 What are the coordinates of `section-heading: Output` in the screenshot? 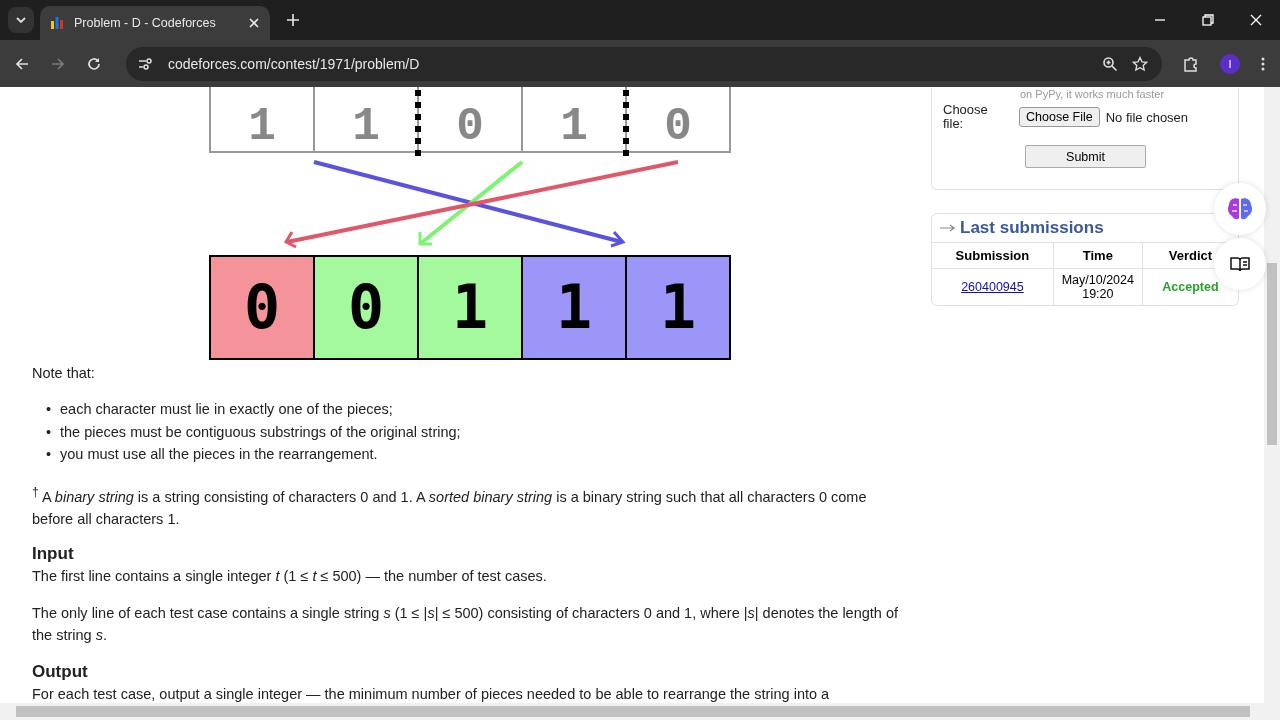 It's located at (60, 672).